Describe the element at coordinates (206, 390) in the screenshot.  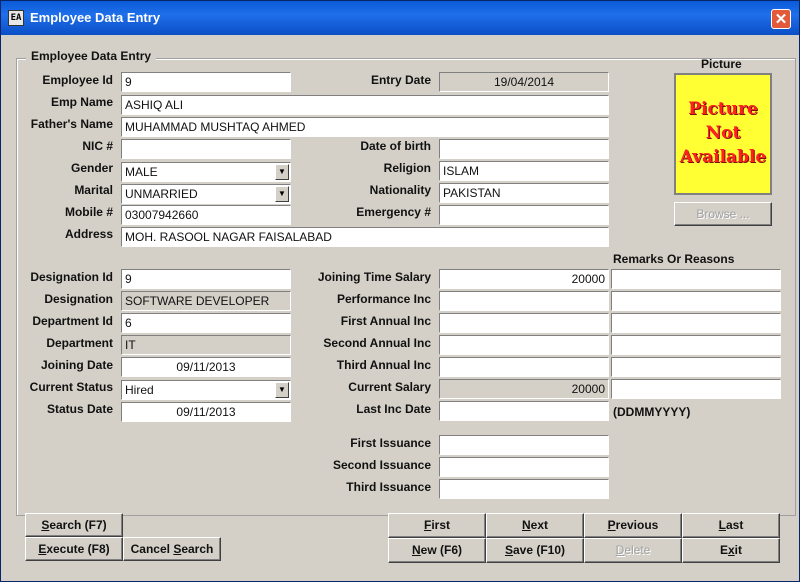
I see `current-status-select: Hired ▼` at that location.